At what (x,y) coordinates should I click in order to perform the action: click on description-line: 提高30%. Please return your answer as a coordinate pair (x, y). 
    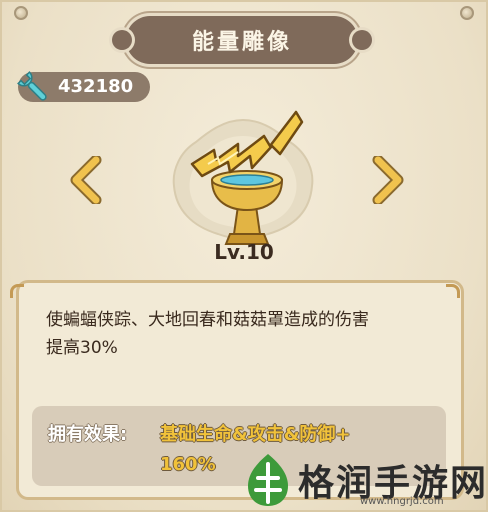
    Looking at the image, I should click on (82, 348).